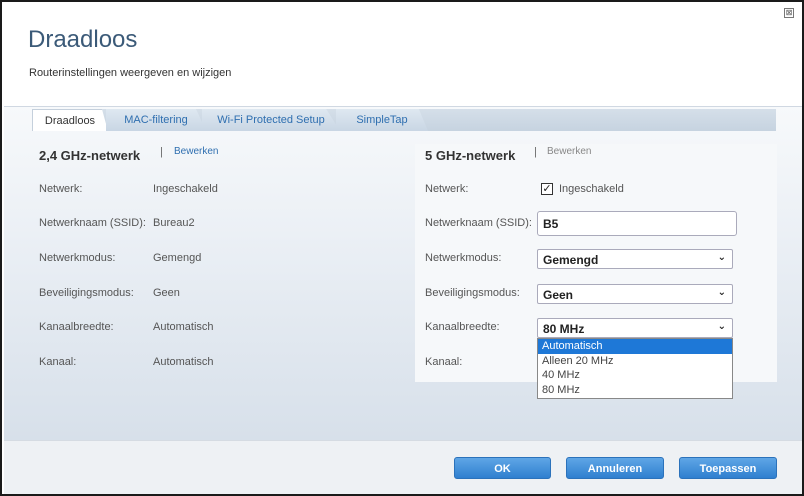  I want to click on band5-edit-link: Bewerken, so click(569, 151).